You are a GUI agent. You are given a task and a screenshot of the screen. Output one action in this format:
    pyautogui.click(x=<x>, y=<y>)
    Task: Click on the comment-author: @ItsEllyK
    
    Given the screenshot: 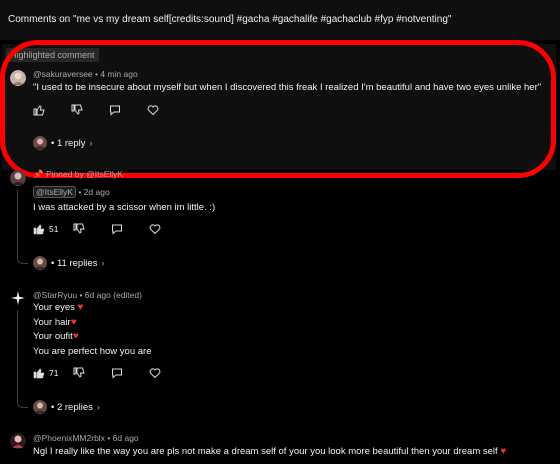 What is the action you would take?
    pyautogui.click(x=54, y=192)
    